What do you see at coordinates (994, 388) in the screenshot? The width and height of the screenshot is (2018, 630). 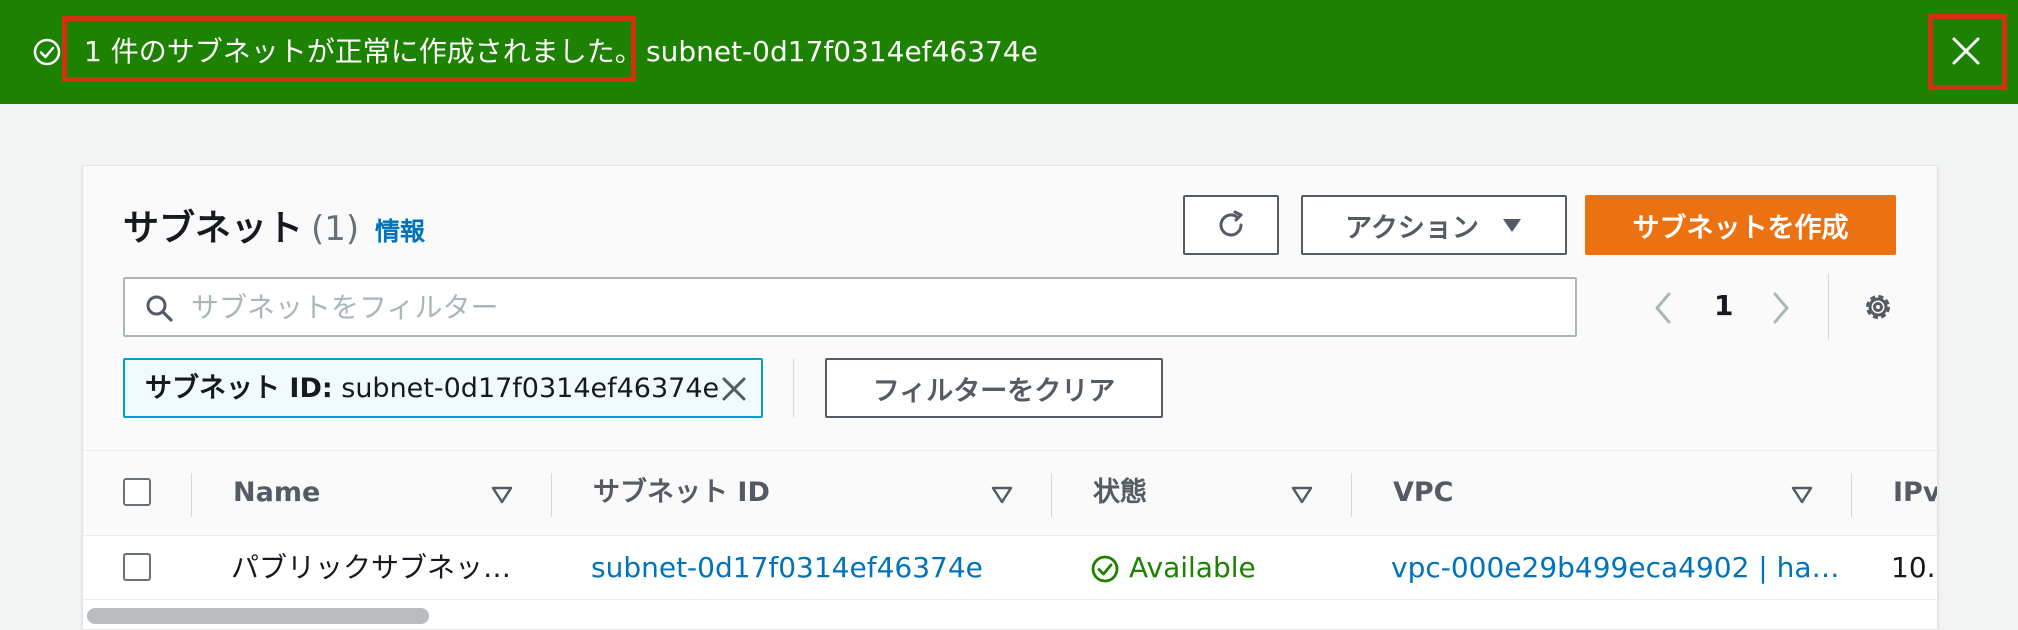 I see `clear-filters-button: フィルターをクリア` at bounding box center [994, 388].